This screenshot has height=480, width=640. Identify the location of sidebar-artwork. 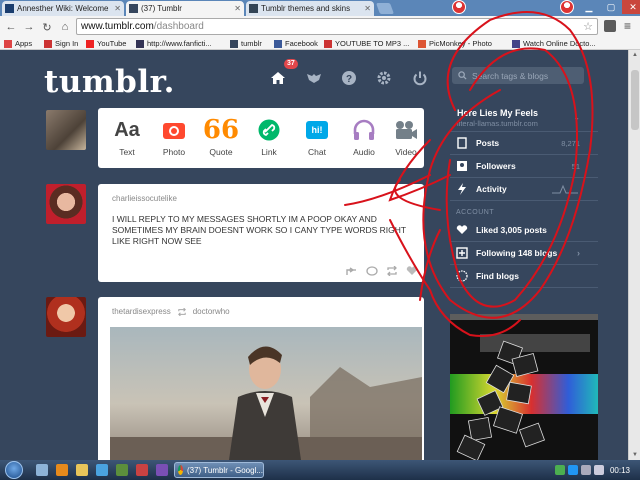
(524, 387).